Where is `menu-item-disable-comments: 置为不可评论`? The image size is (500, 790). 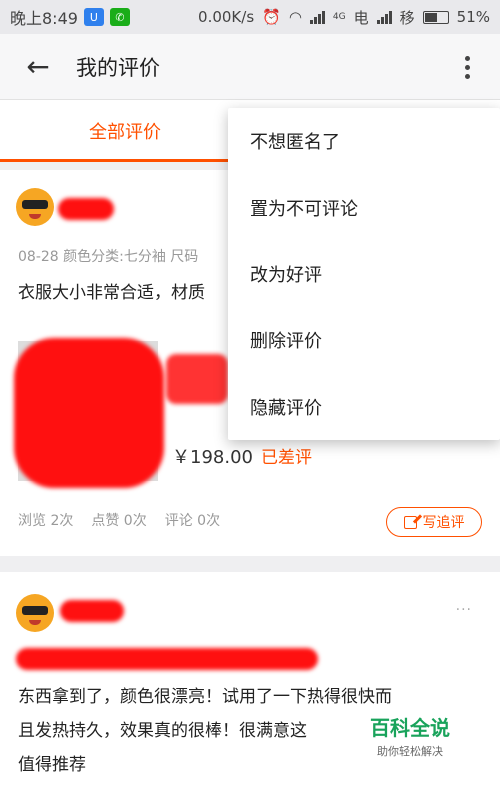
menu-item-disable-comments: 置为不可评论 is located at coordinates (364, 207).